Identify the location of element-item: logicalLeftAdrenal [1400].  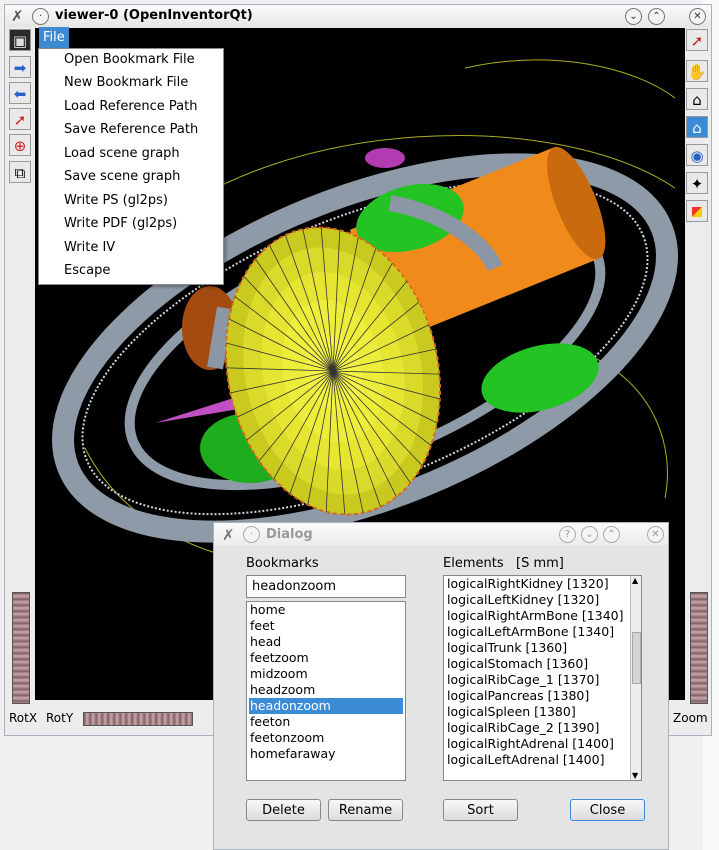
(537, 760).